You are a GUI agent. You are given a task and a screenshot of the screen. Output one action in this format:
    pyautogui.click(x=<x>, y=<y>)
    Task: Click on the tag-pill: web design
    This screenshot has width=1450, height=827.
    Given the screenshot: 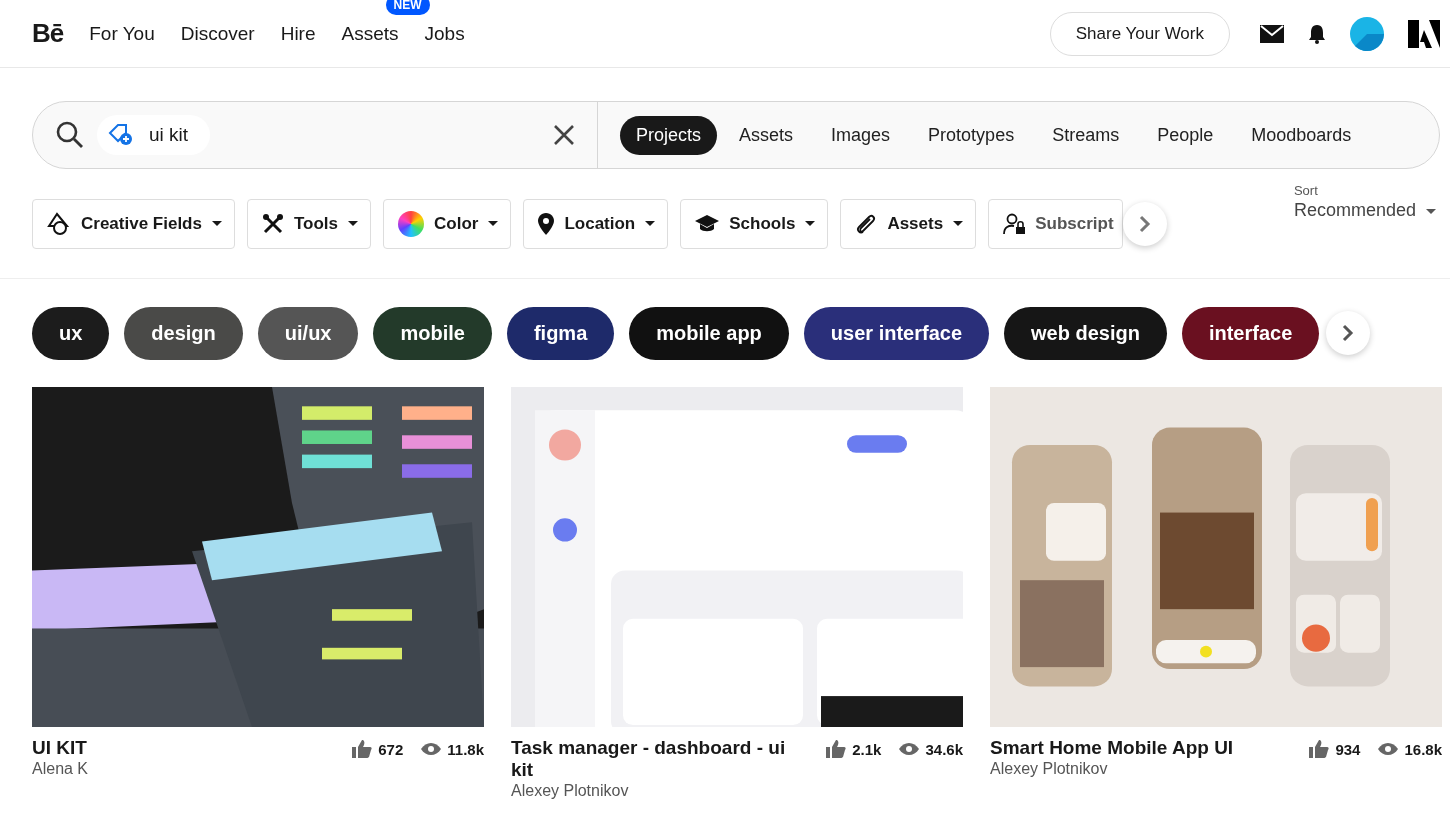 What is the action you would take?
    pyautogui.click(x=1085, y=333)
    